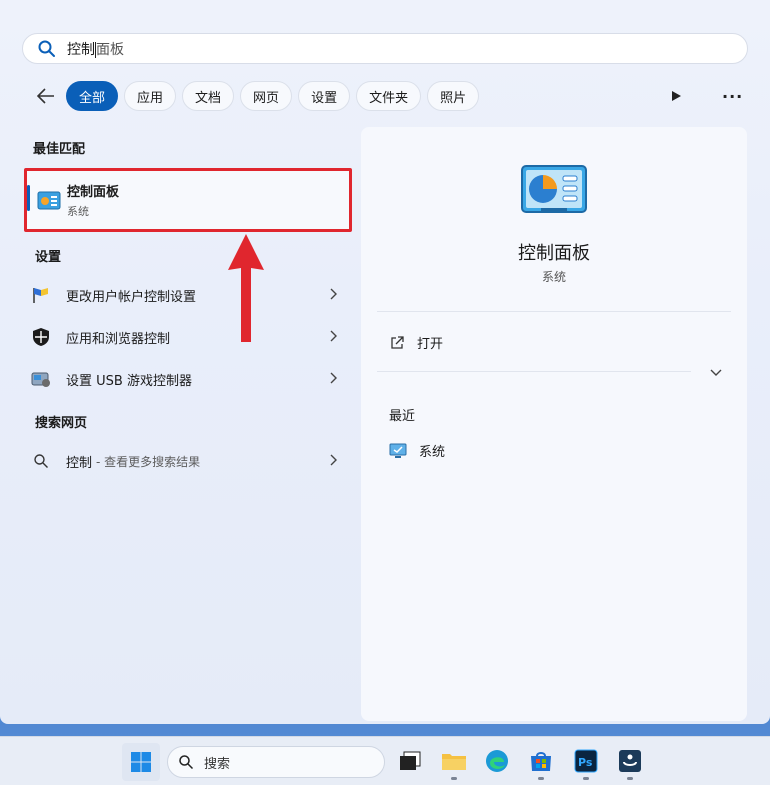 The width and height of the screenshot is (770, 785). Describe the element at coordinates (716, 372) in the screenshot. I see `chevron-down-icon` at that location.